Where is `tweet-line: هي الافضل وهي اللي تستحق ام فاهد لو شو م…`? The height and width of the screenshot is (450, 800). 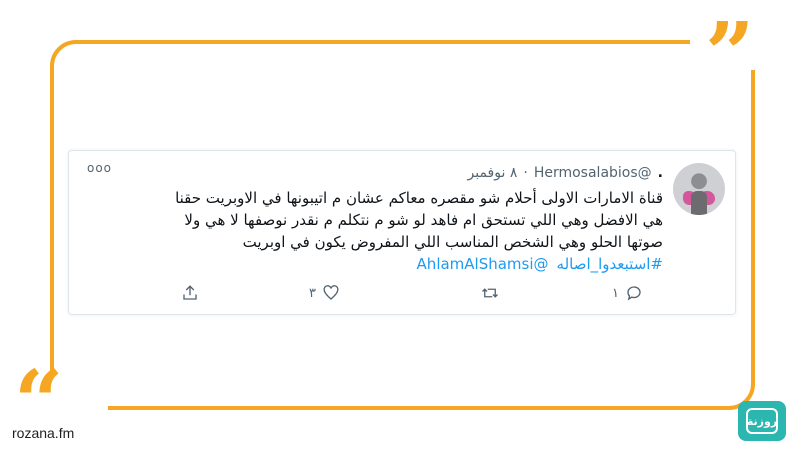 tweet-line: هي الافضل وهي اللي تستحق ام فاهد لو شو م… is located at coordinates (423, 220).